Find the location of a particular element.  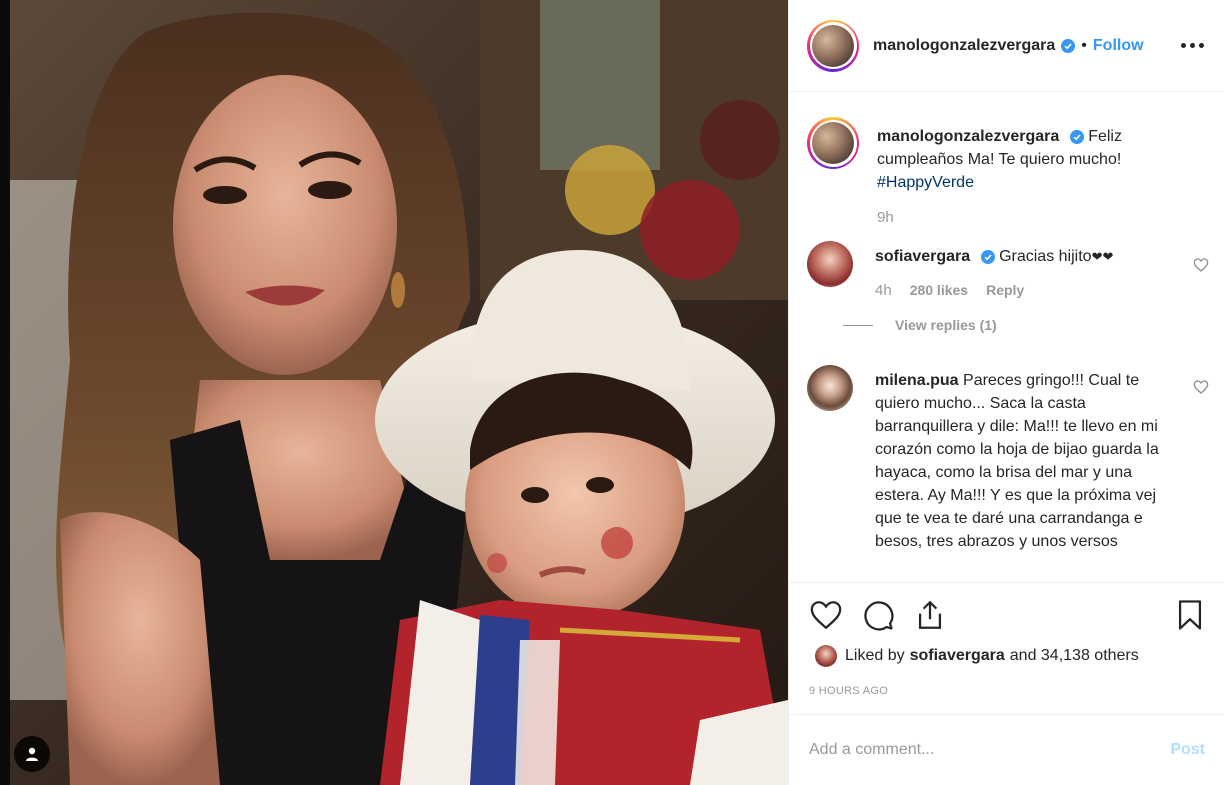

heart-icon is located at coordinates (826, 615).